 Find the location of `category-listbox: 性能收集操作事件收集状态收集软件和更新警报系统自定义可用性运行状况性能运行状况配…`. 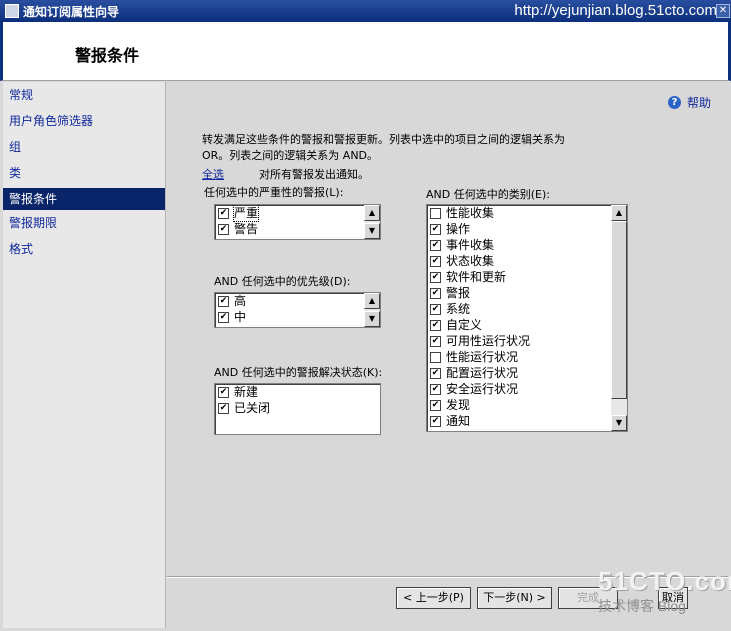

category-listbox: 性能收集操作事件收集状态收集软件和更新警报系统自定义可用性运行状况性能运行状况配… is located at coordinates (527, 318).